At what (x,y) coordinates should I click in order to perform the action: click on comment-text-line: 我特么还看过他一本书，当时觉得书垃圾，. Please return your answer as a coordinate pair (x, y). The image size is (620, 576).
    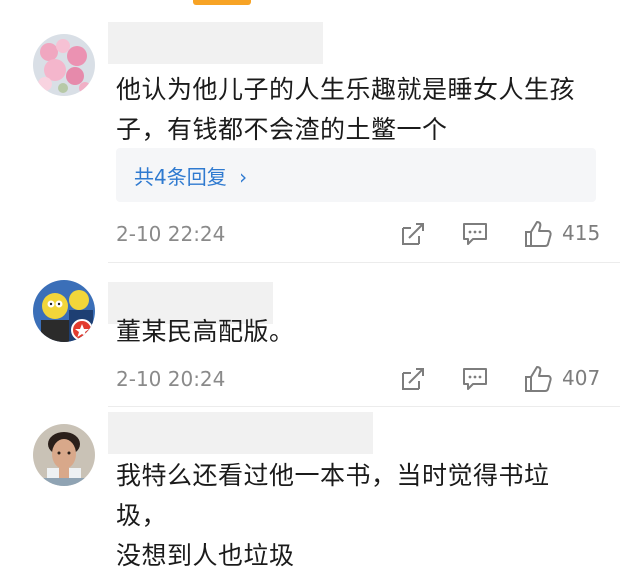
    Looking at the image, I should click on (333, 495).